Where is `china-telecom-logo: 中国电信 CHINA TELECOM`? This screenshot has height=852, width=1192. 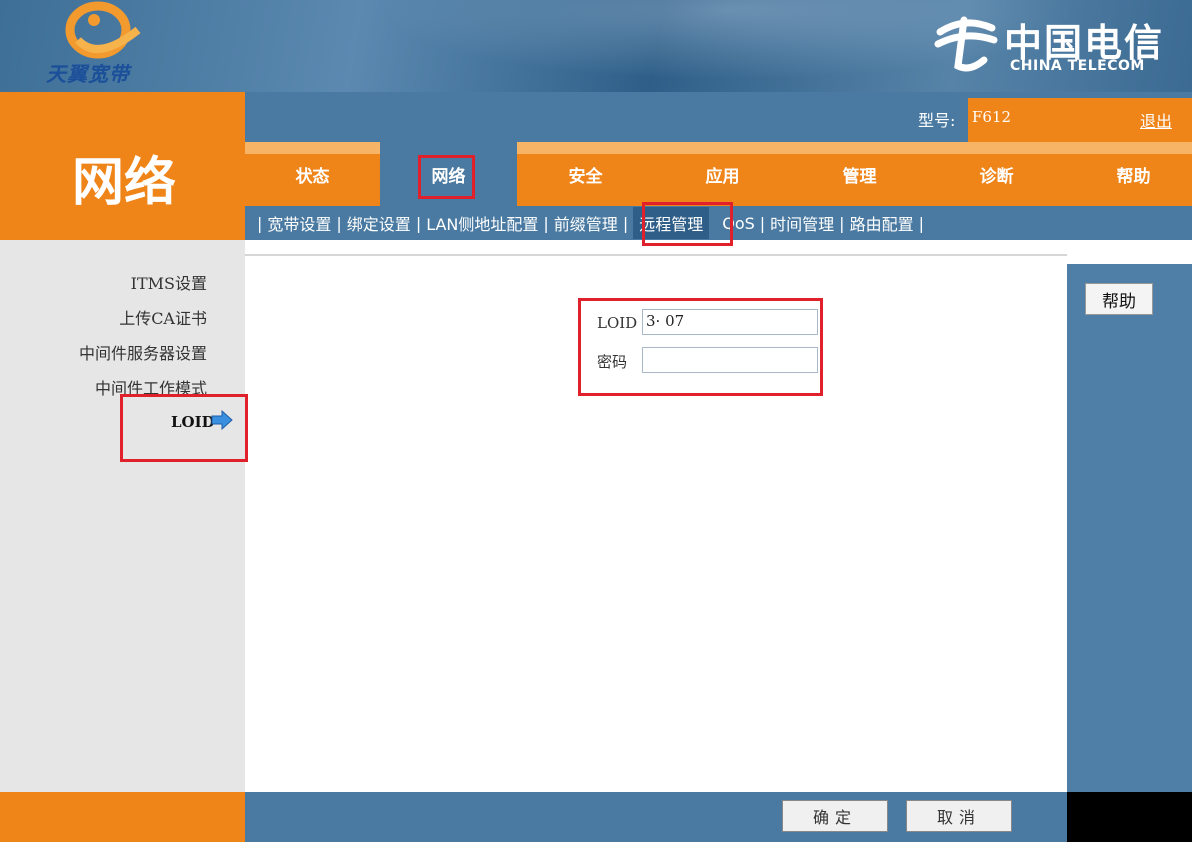 china-telecom-logo: 中国电信 CHINA TELECOM is located at coordinates (1050, 46).